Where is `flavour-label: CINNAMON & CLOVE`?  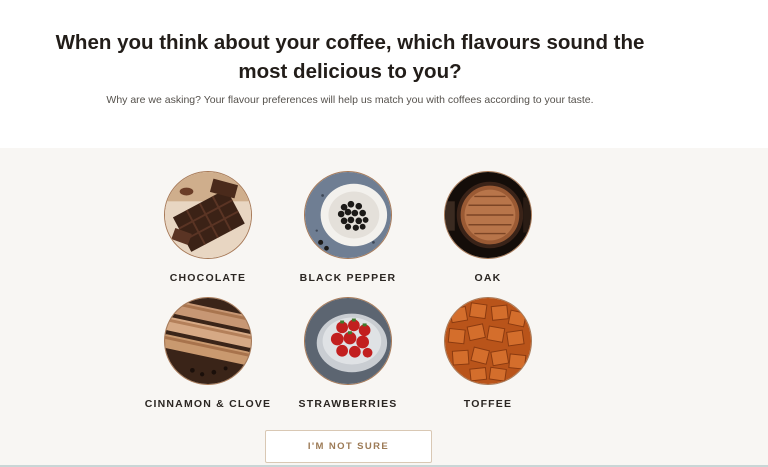
flavour-label: CINNAMON & CLOVE is located at coordinates (208, 404).